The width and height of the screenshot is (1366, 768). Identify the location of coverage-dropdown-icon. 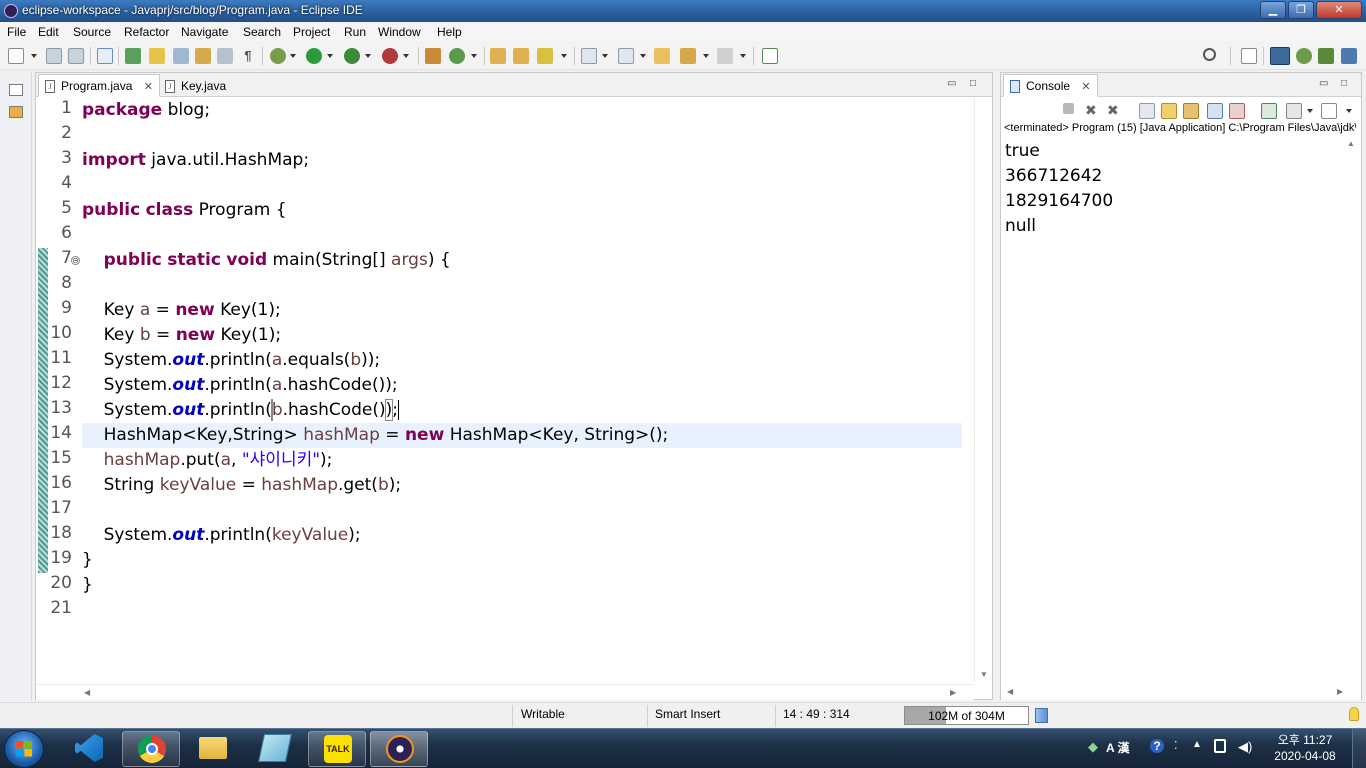
(368, 56).